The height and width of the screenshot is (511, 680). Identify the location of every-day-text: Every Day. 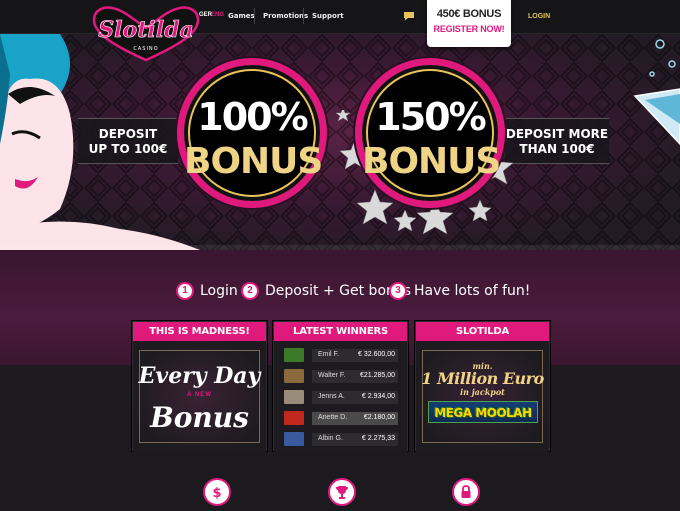
(199, 376).